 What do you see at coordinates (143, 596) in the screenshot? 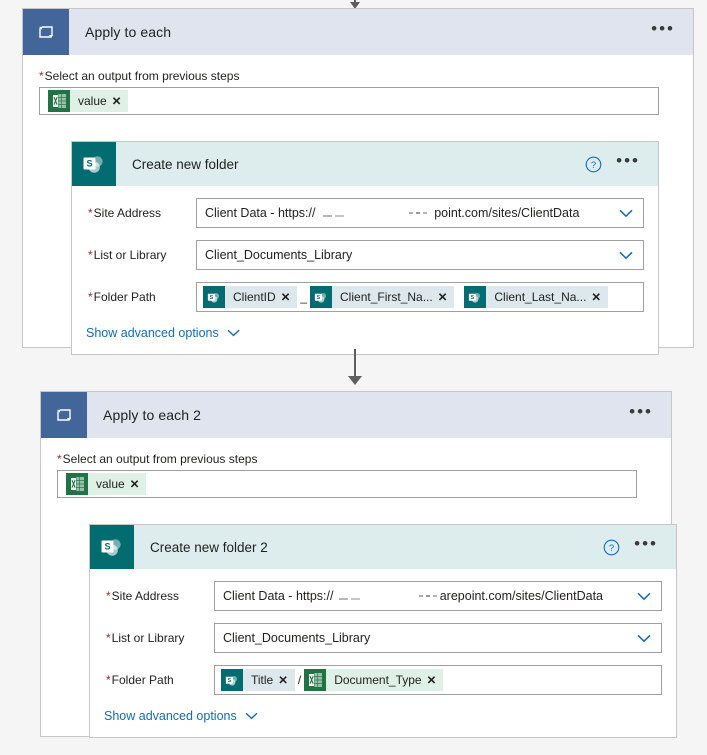
I see `field-label-site-address: *Site Address` at bounding box center [143, 596].